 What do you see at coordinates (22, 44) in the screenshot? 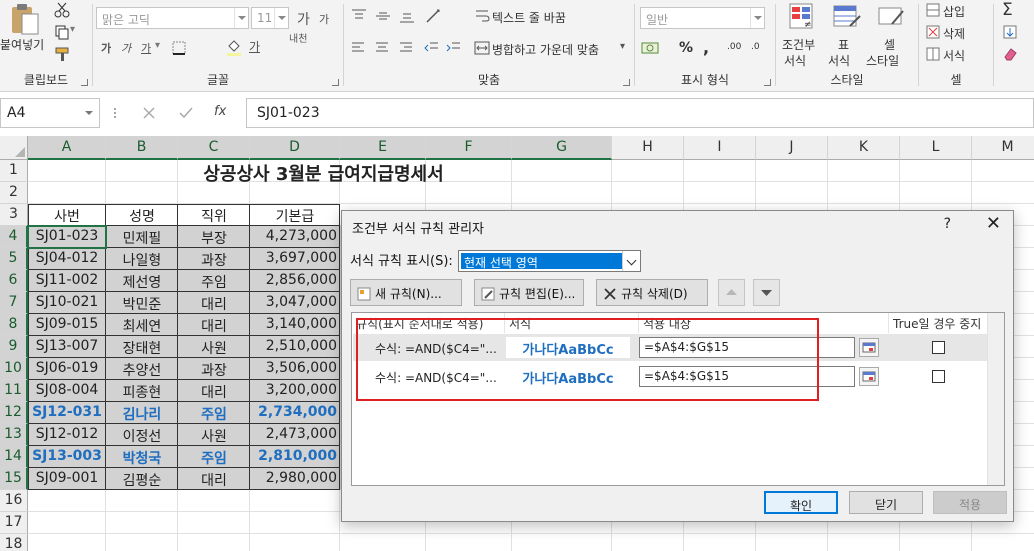
I see `paste-button: 붙여넣기` at bounding box center [22, 44].